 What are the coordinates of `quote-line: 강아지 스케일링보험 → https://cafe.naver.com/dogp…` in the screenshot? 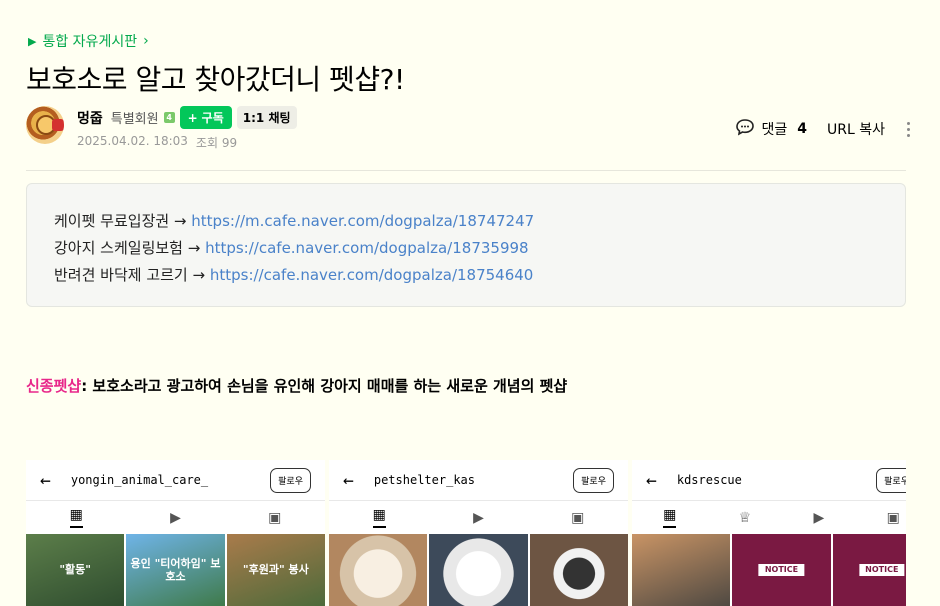 It's located at (466, 248).